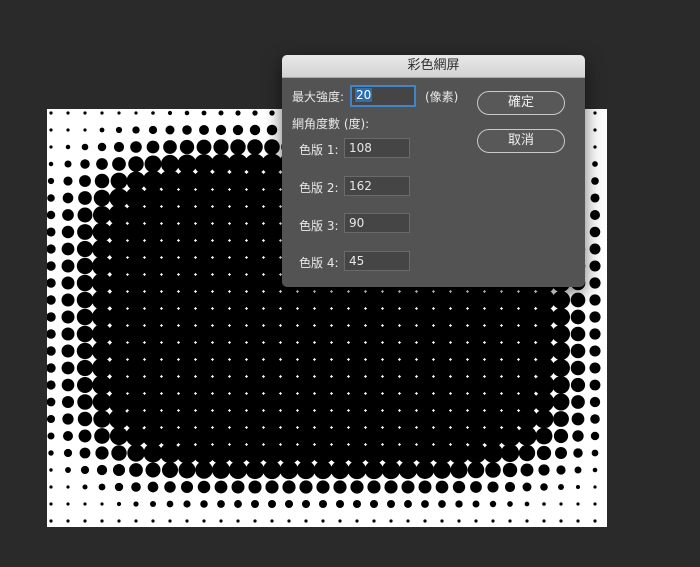  I want to click on channel-3-input: 90, so click(377, 223).